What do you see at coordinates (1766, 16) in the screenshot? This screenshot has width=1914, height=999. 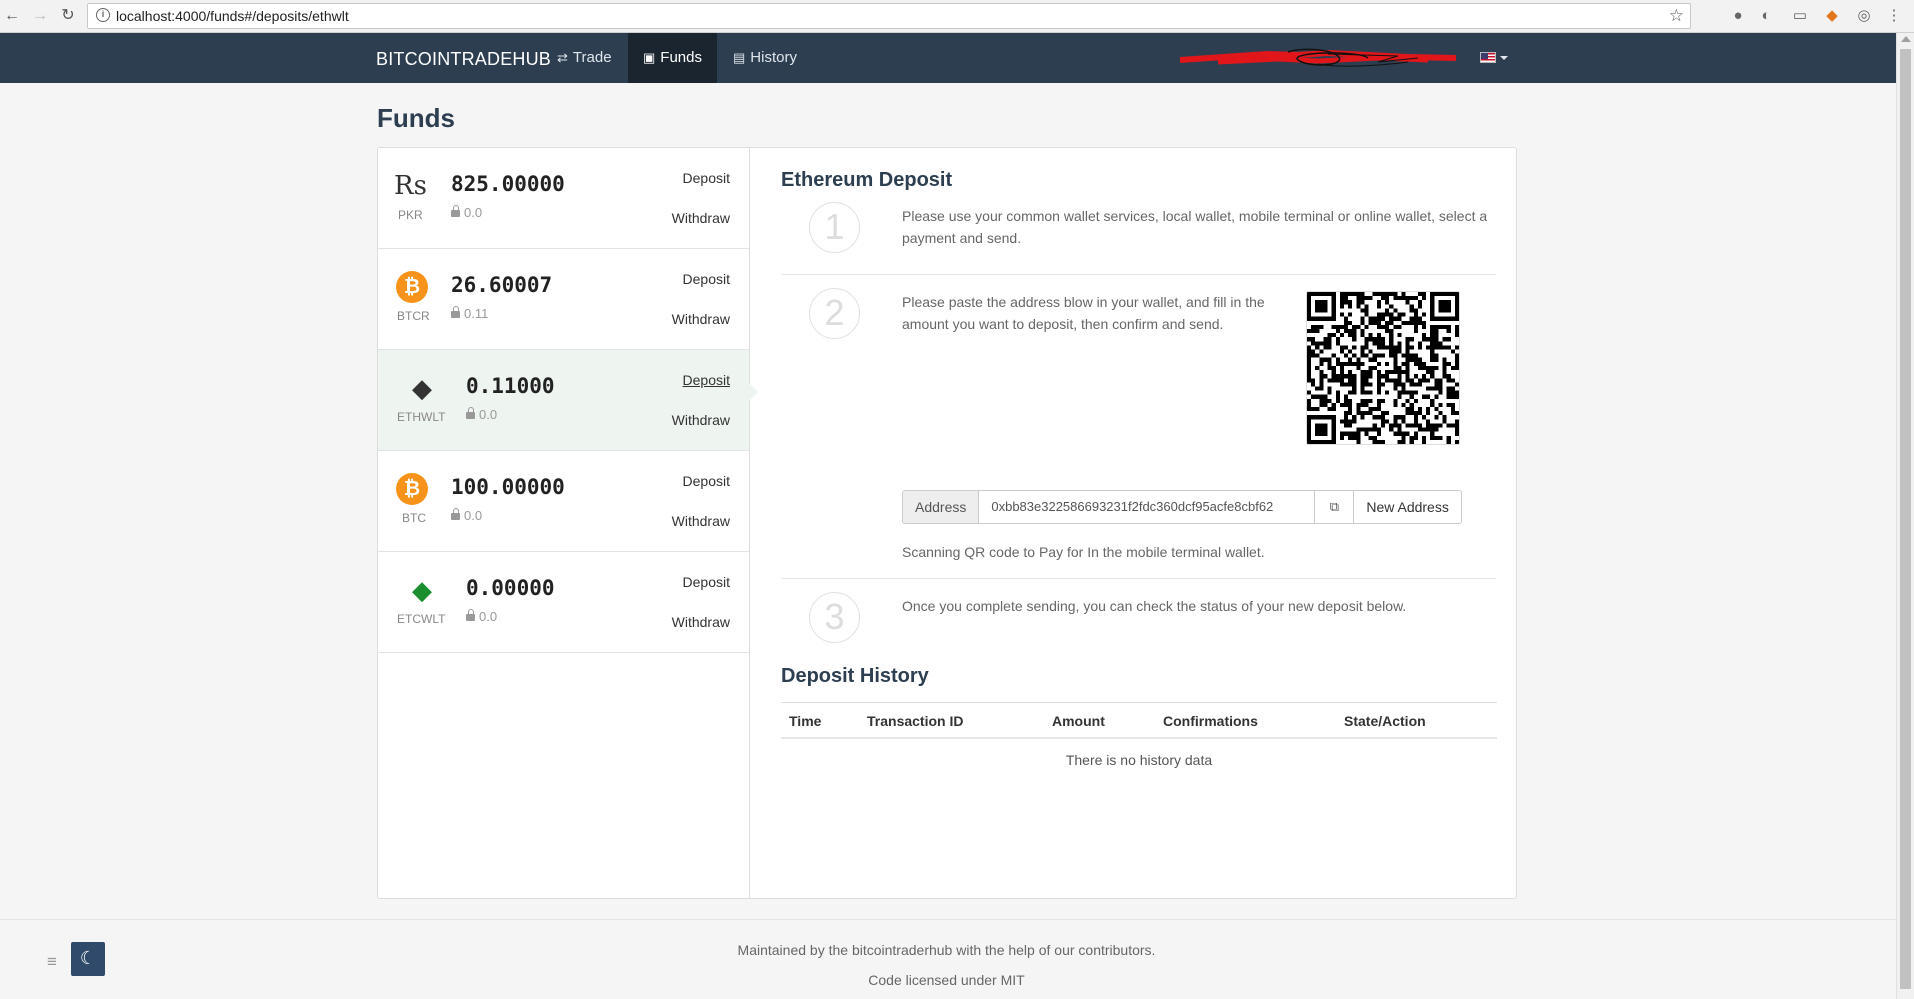 I see `extension-moon-icon: ◐` at bounding box center [1766, 16].